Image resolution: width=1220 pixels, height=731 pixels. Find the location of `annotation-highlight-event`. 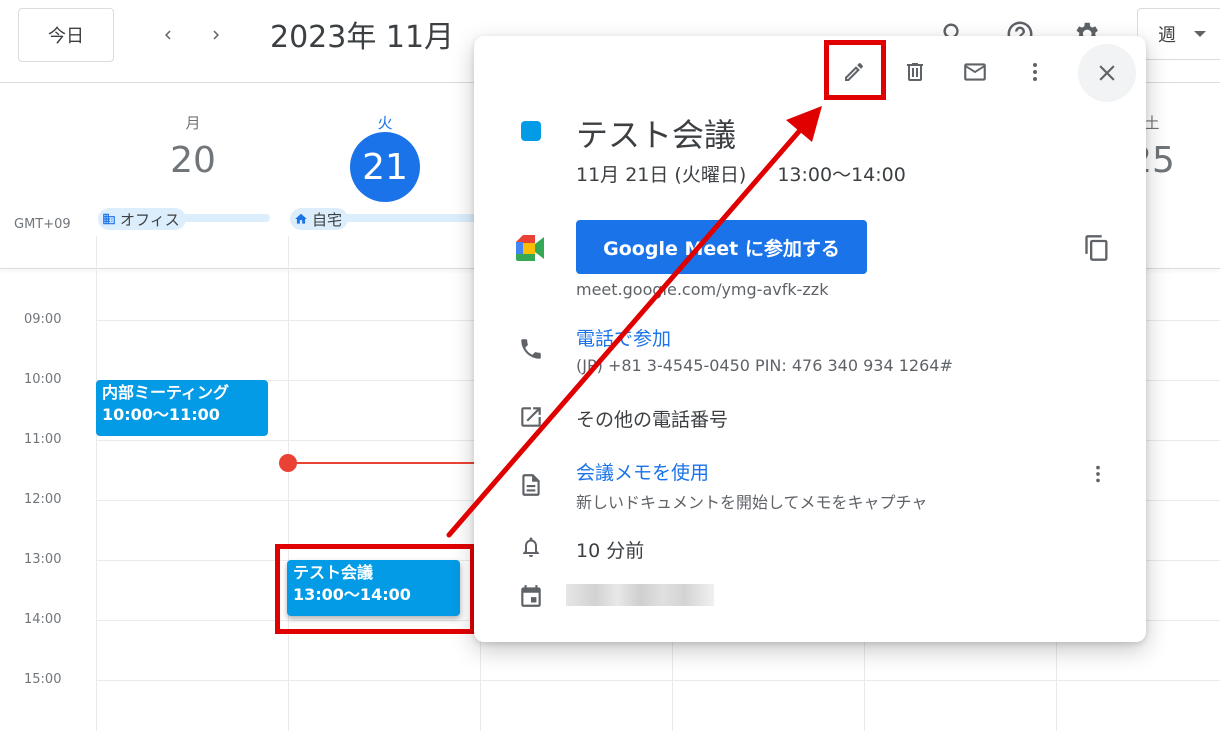

annotation-highlight-event is located at coordinates (375, 589).